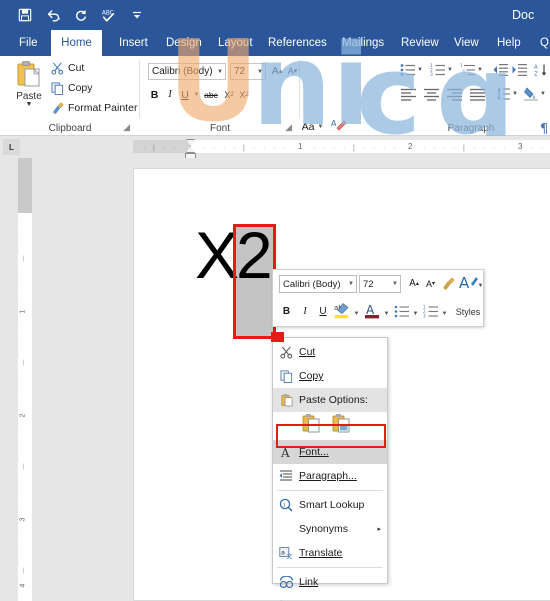 The height and width of the screenshot is (601, 550). Describe the element at coordinates (180, 43) in the screenshot. I see `tab-design: Design` at that location.